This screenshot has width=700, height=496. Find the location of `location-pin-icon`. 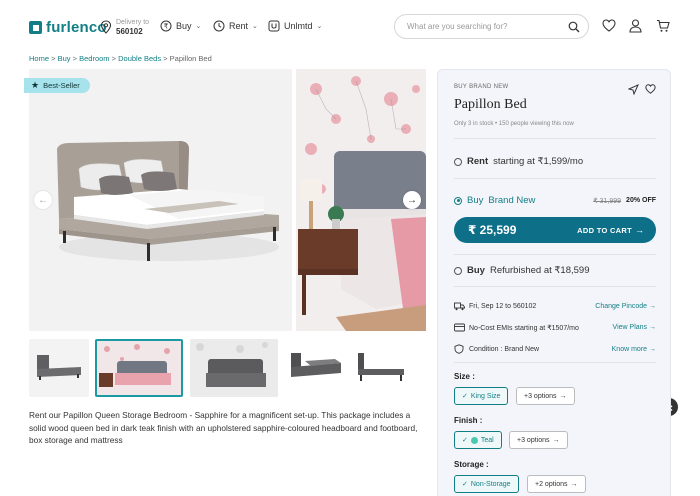

location-pin-icon is located at coordinates (106, 27).